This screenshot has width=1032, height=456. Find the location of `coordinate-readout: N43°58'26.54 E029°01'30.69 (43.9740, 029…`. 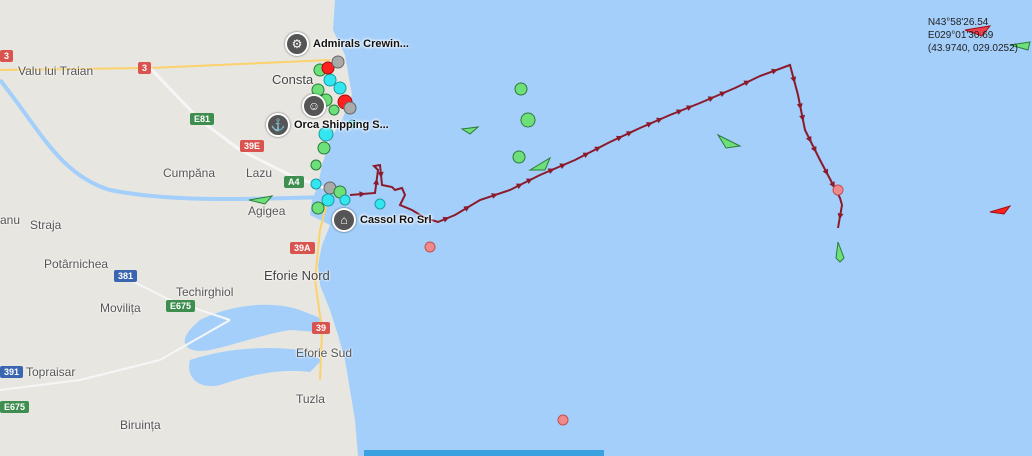

coordinate-readout: N43°58'26.54 E029°01'30.69 (43.9740, 029… is located at coordinates (973, 35).